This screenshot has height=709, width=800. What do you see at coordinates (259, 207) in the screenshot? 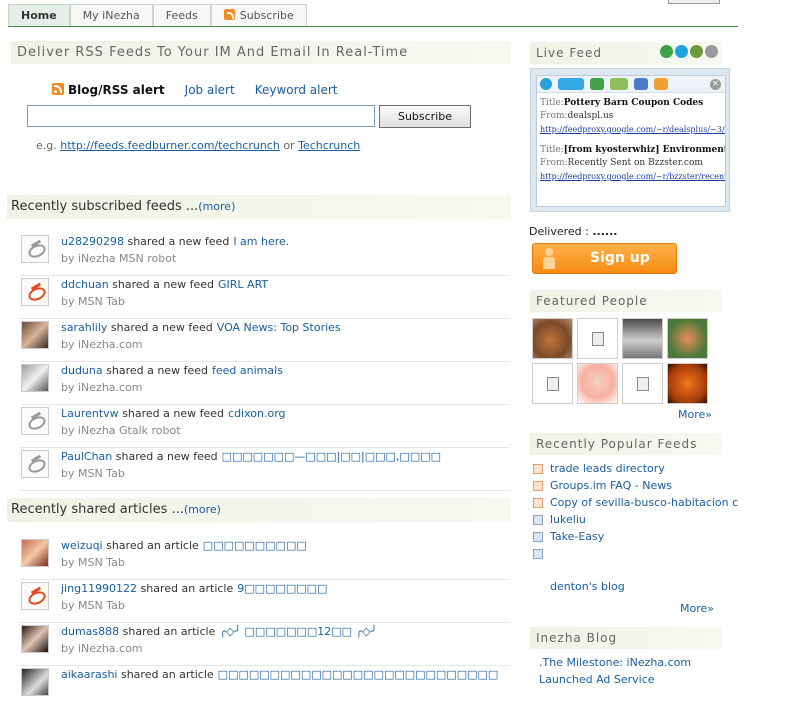
I see `recent-feeds-header: Recently subscribed feeds ...(more)` at bounding box center [259, 207].